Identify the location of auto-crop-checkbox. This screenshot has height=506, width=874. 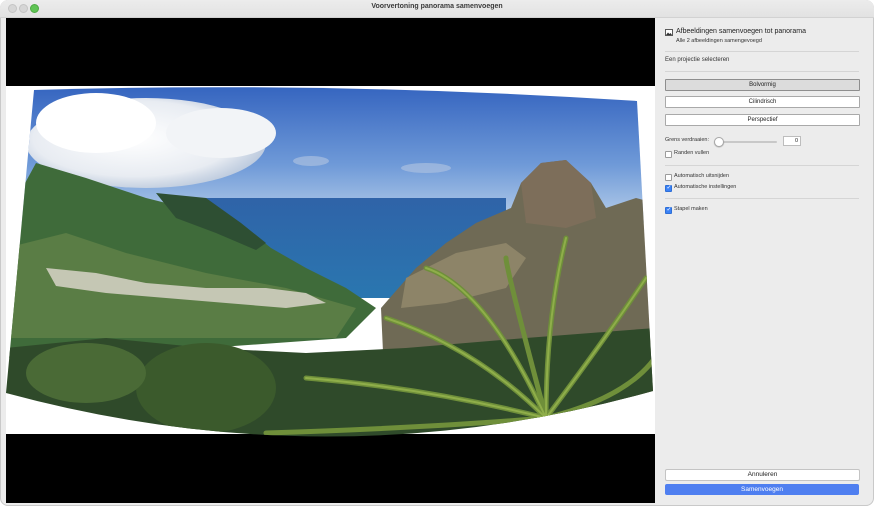
(668, 177).